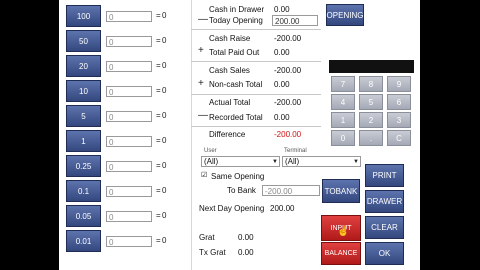  Describe the element at coordinates (83, 91) in the screenshot. I see `denomination-button: 10` at that location.